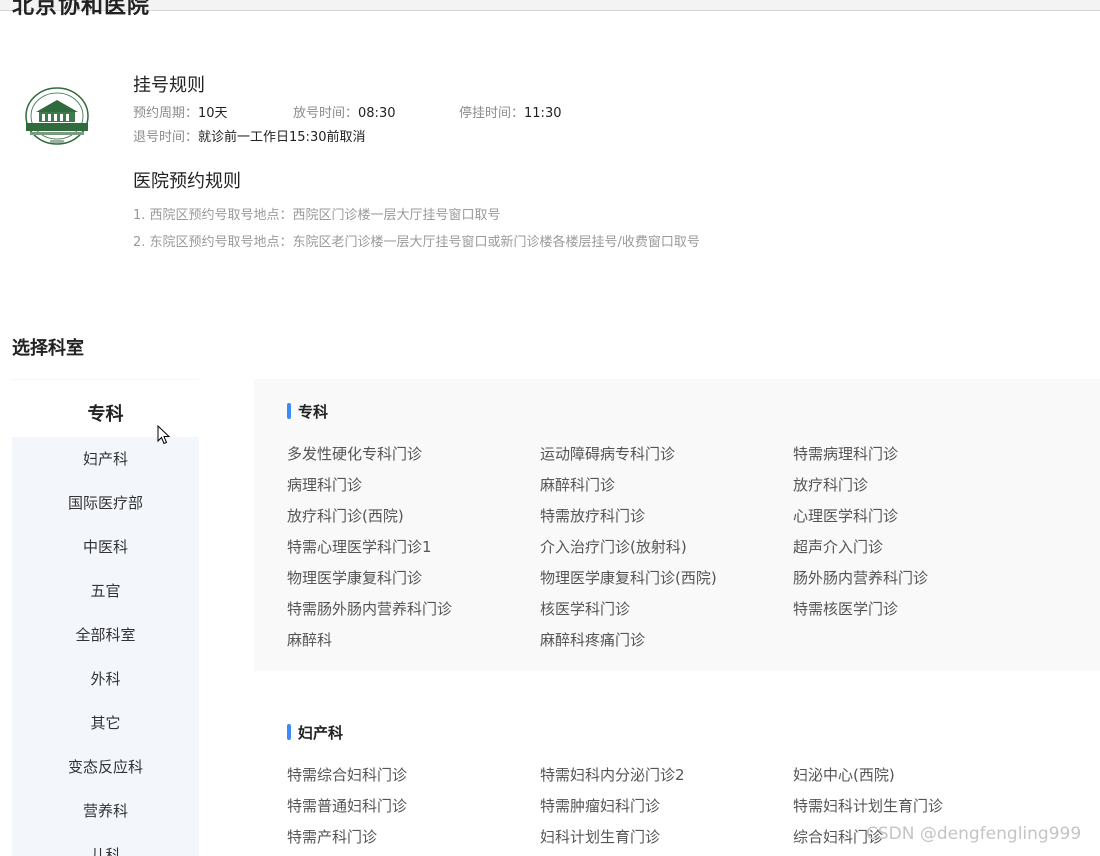 This screenshot has width=1100, height=856. Describe the element at coordinates (105, 503) in the screenshot. I see `sidebar-item-international: 国际医疗部` at that location.